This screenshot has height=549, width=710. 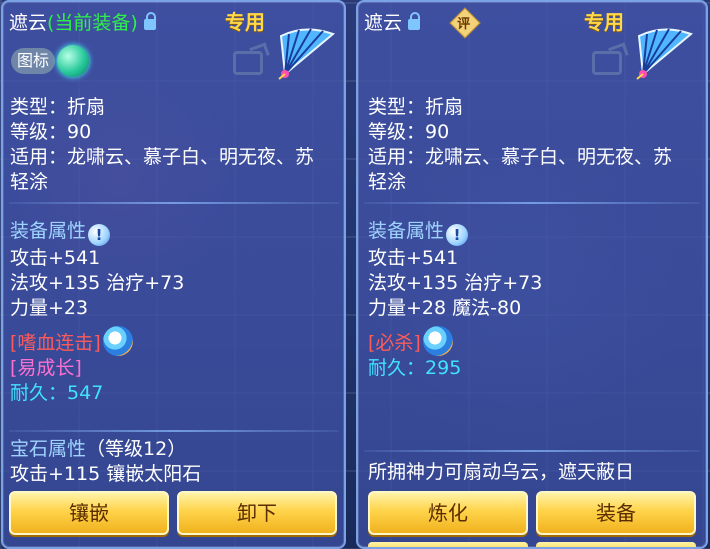 I want to click on rating-badge-icon: 评, so click(x=465, y=23).